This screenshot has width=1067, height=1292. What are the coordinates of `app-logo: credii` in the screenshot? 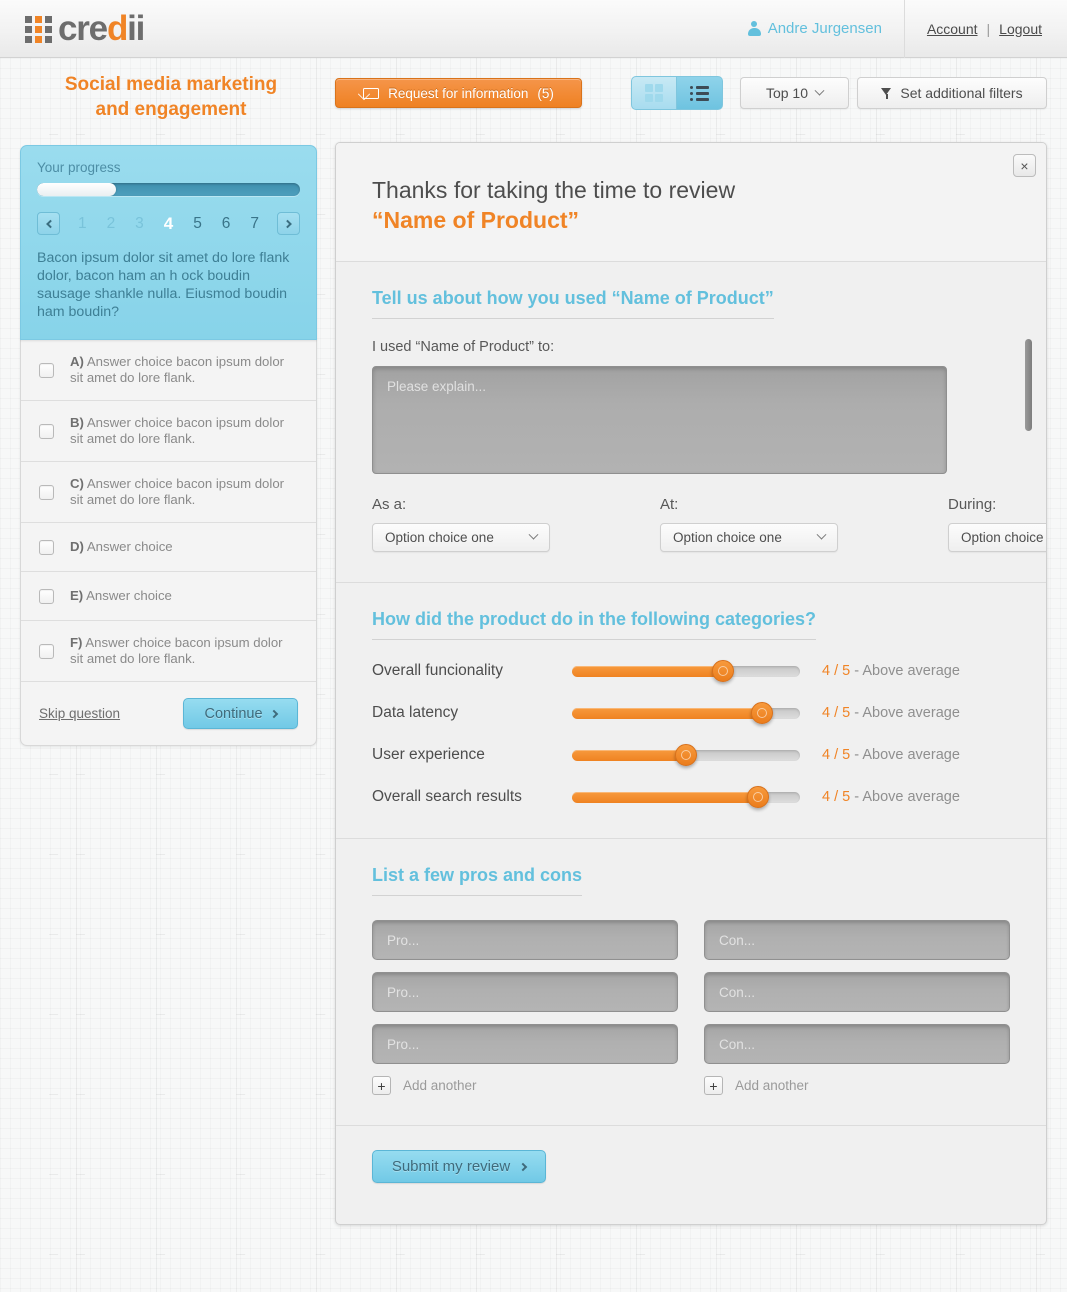 It's located at (85, 28).